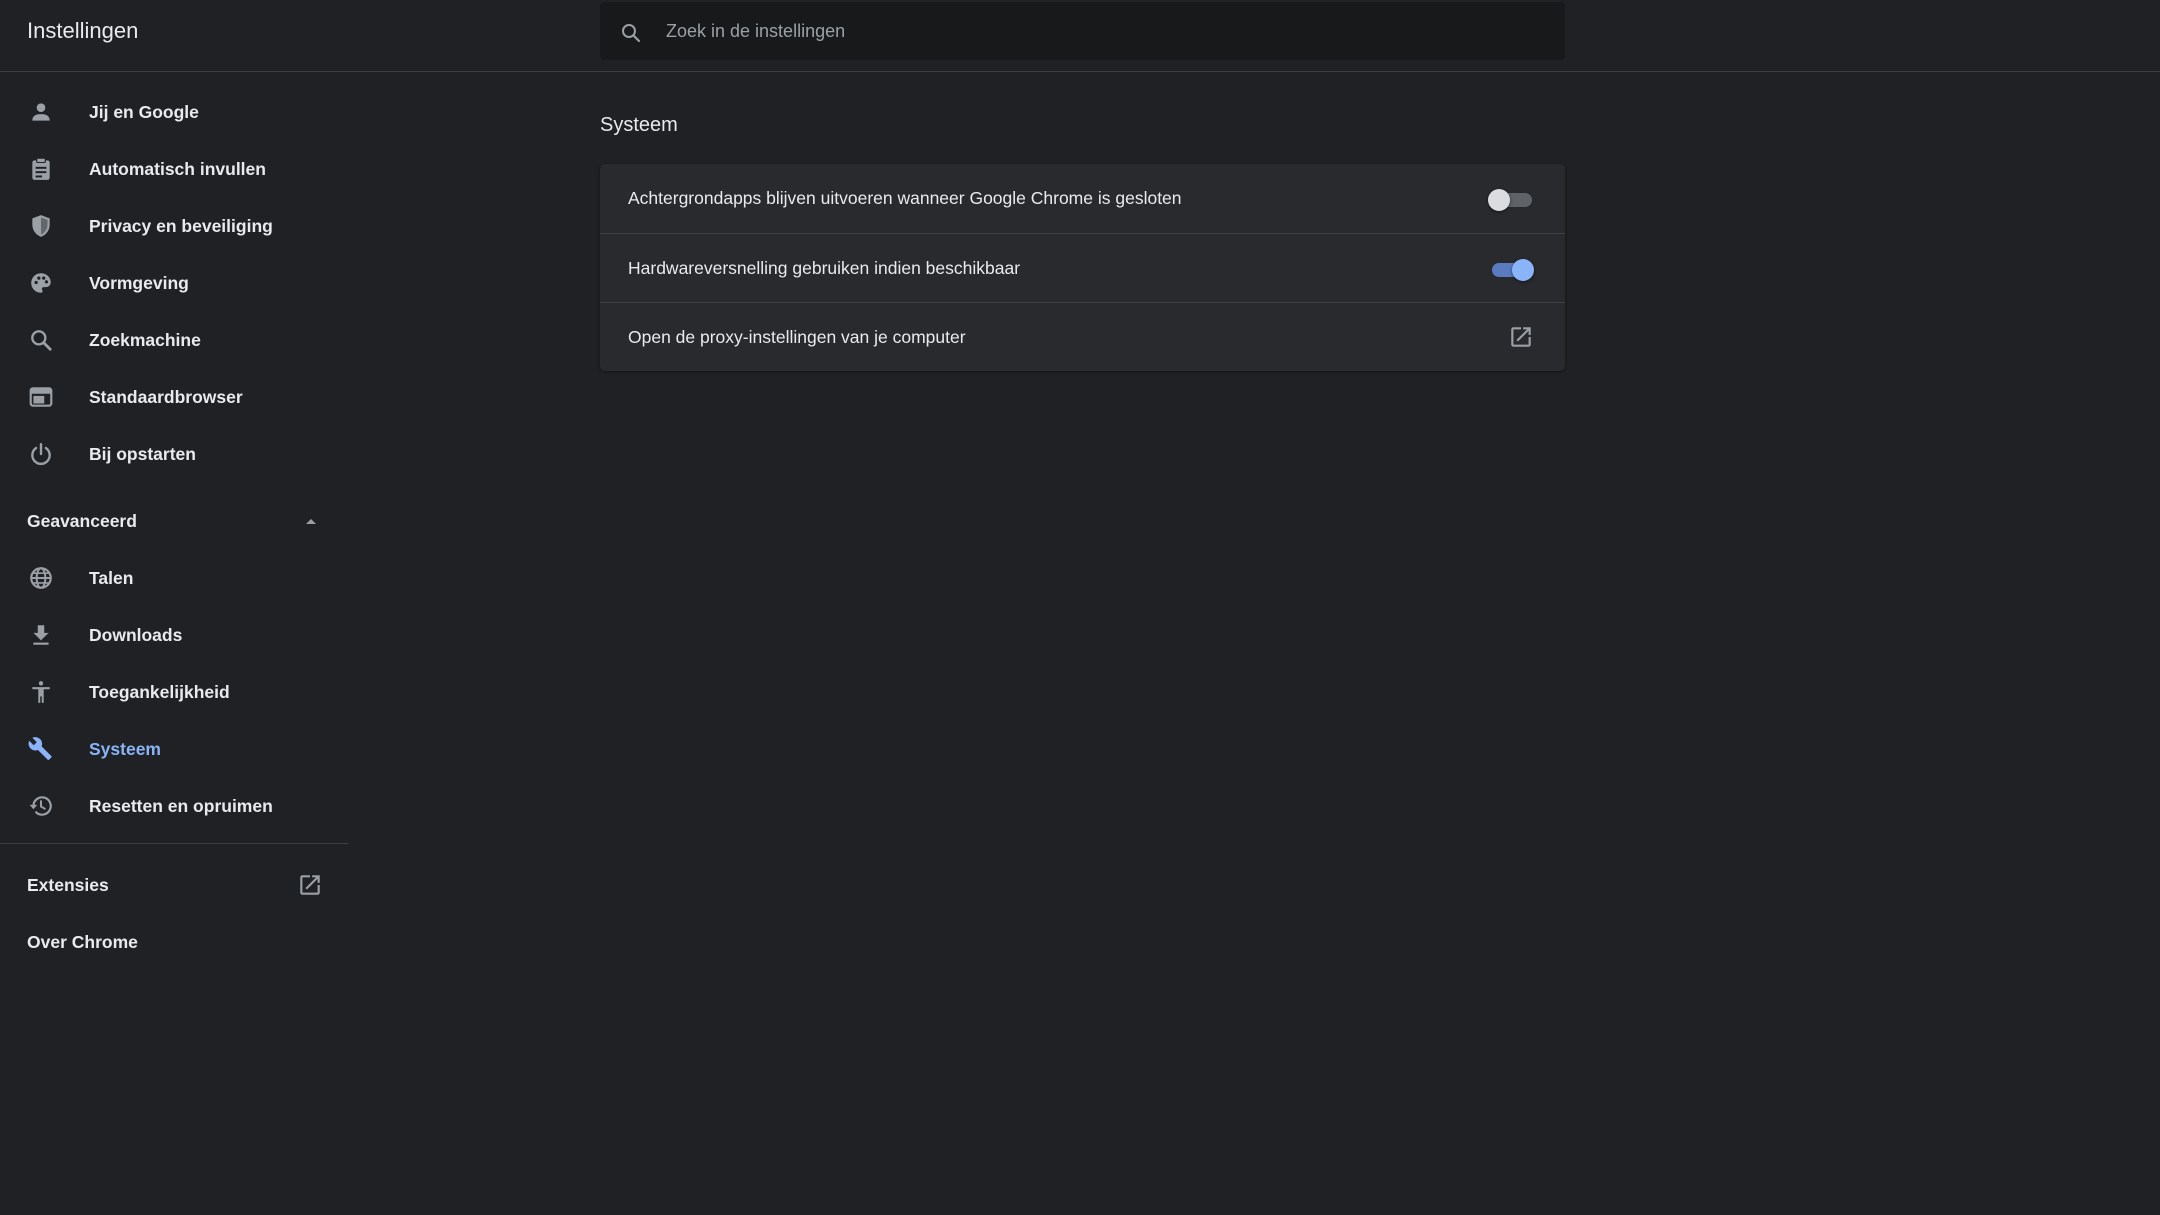 The height and width of the screenshot is (1215, 2160). What do you see at coordinates (139, 282) in the screenshot?
I see `sidebar-item-label: Vormgeving` at bounding box center [139, 282].